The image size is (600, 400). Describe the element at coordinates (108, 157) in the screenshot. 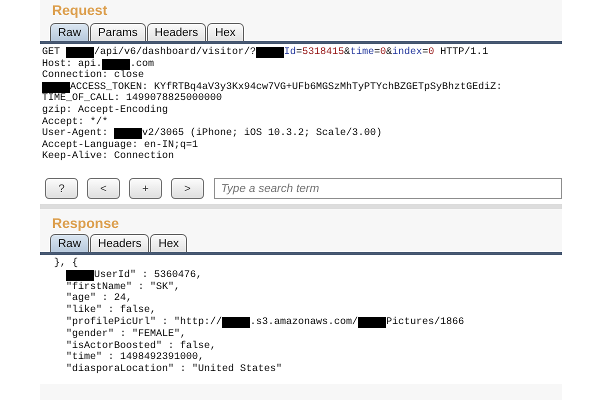

I see `code-text: Keep-Alive: Connection` at that location.